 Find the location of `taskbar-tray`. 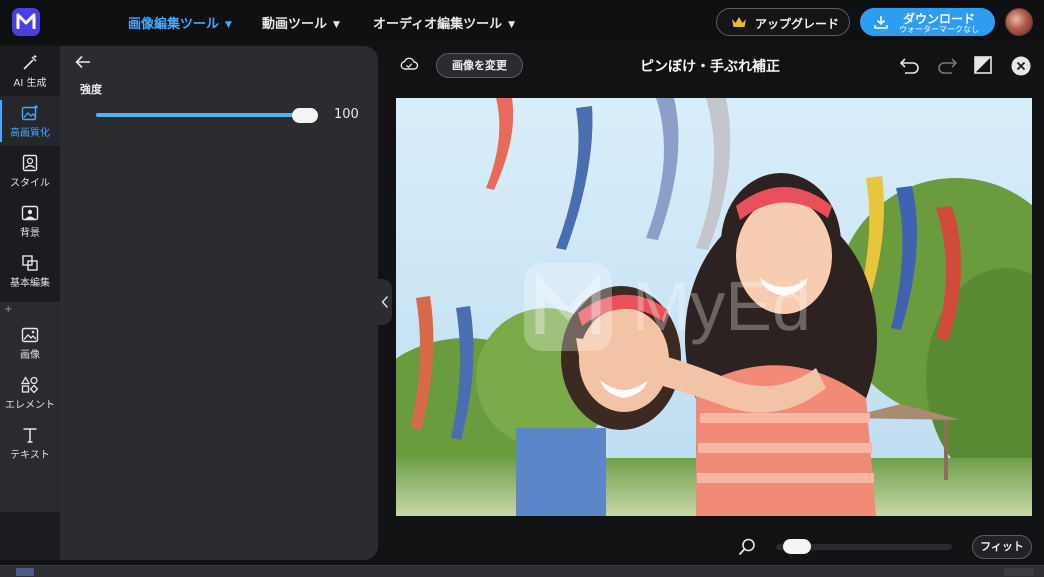

taskbar-tray is located at coordinates (1019, 572).